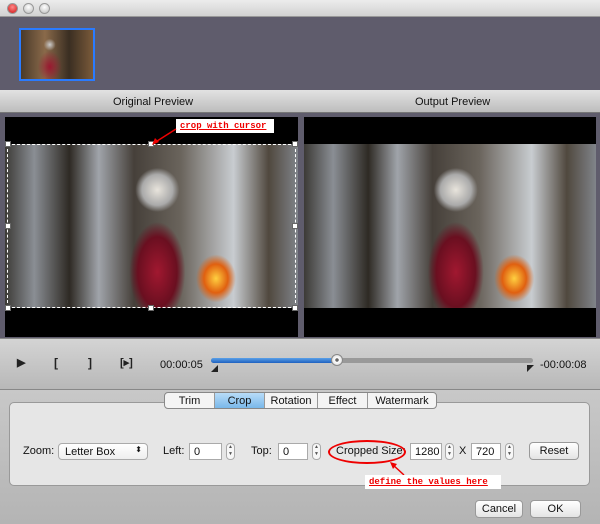 The height and width of the screenshot is (524, 600). Describe the element at coordinates (214, 368) in the screenshot. I see `trim-start-marker` at that location.